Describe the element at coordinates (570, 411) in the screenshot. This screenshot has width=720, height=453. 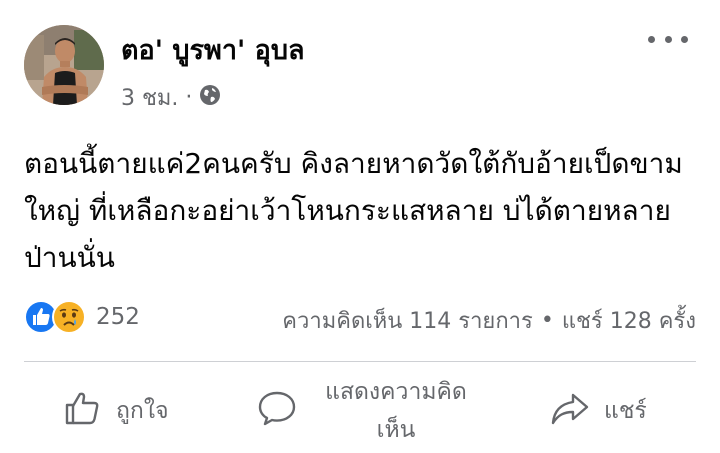
I see `share-arrow-icon` at that location.